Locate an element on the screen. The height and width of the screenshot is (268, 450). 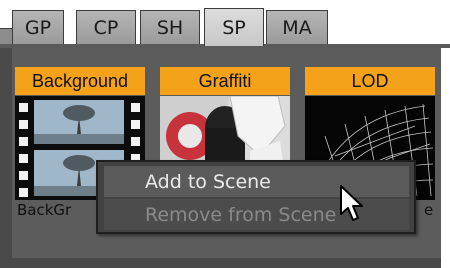
panel-right-margin is located at coordinates (445, 158).